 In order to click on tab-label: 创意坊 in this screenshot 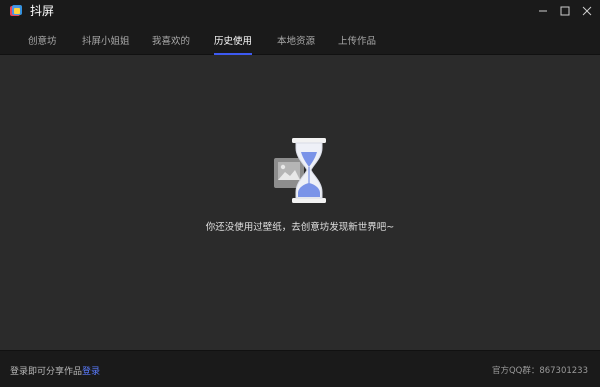, I will do `click(42, 41)`.